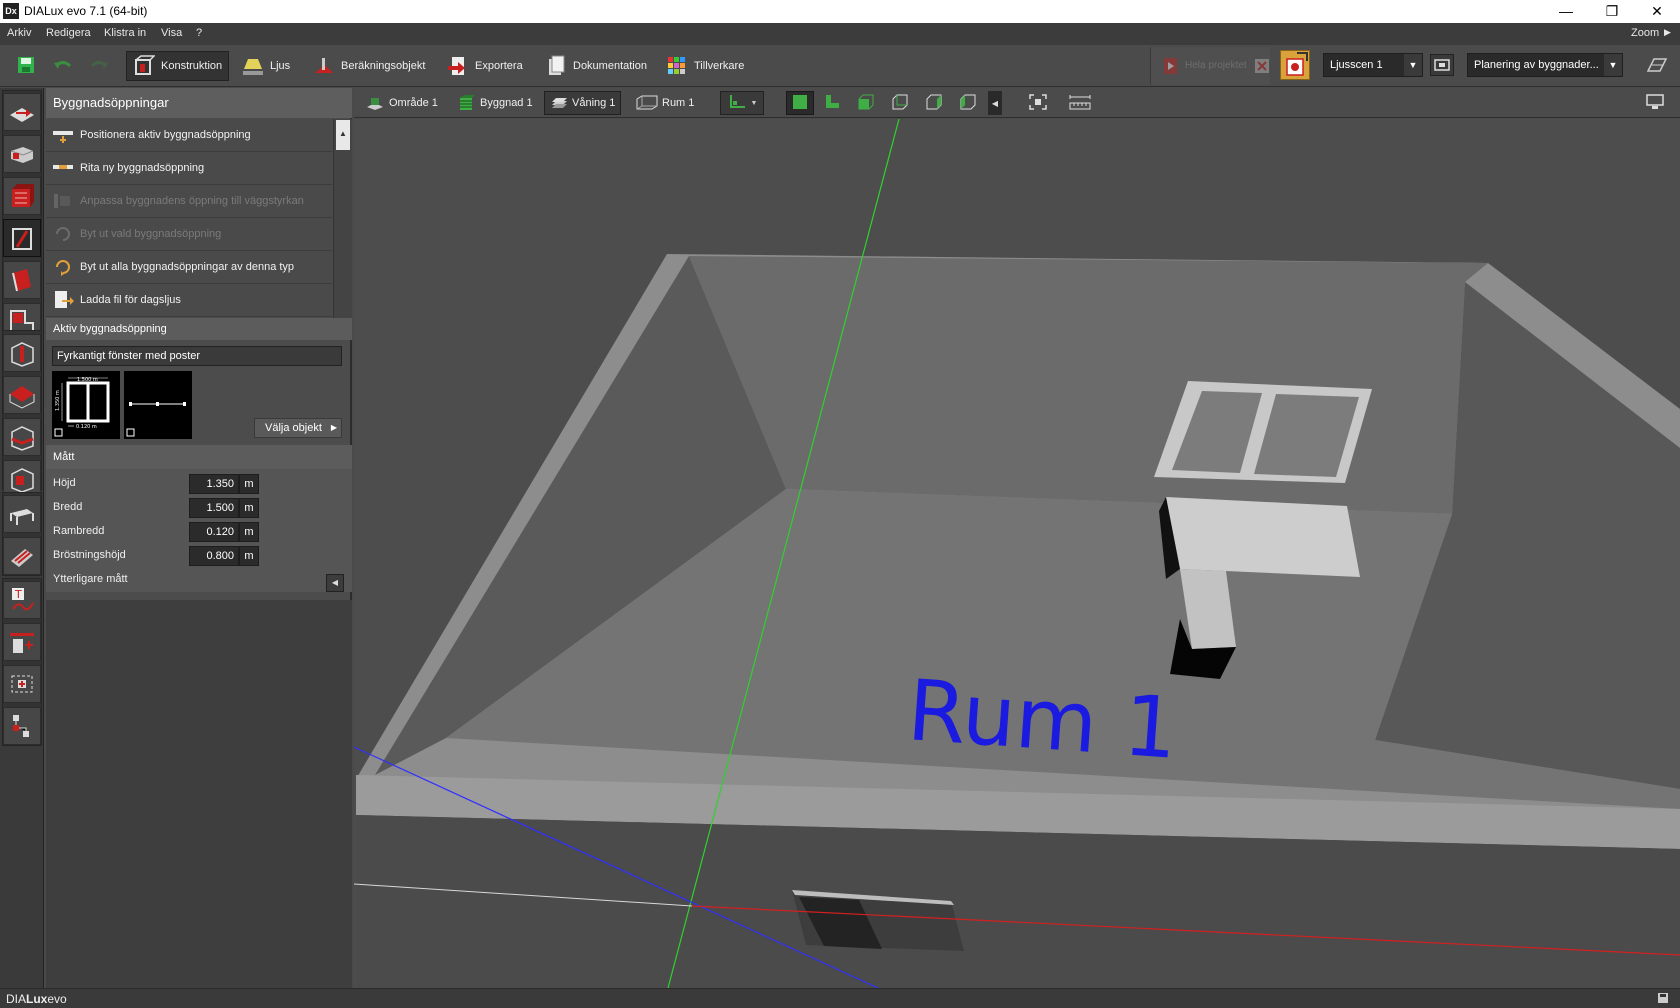 The image size is (1680, 1008). I want to click on dimension-icon, so click(22, 726).